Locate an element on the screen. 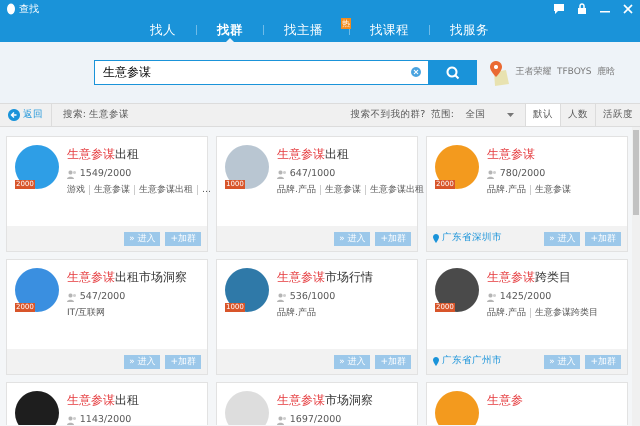 The height and width of the screenshot is (426, 640). group-tag: 生意参谋跨类目 is located at coordinates (564, 313).